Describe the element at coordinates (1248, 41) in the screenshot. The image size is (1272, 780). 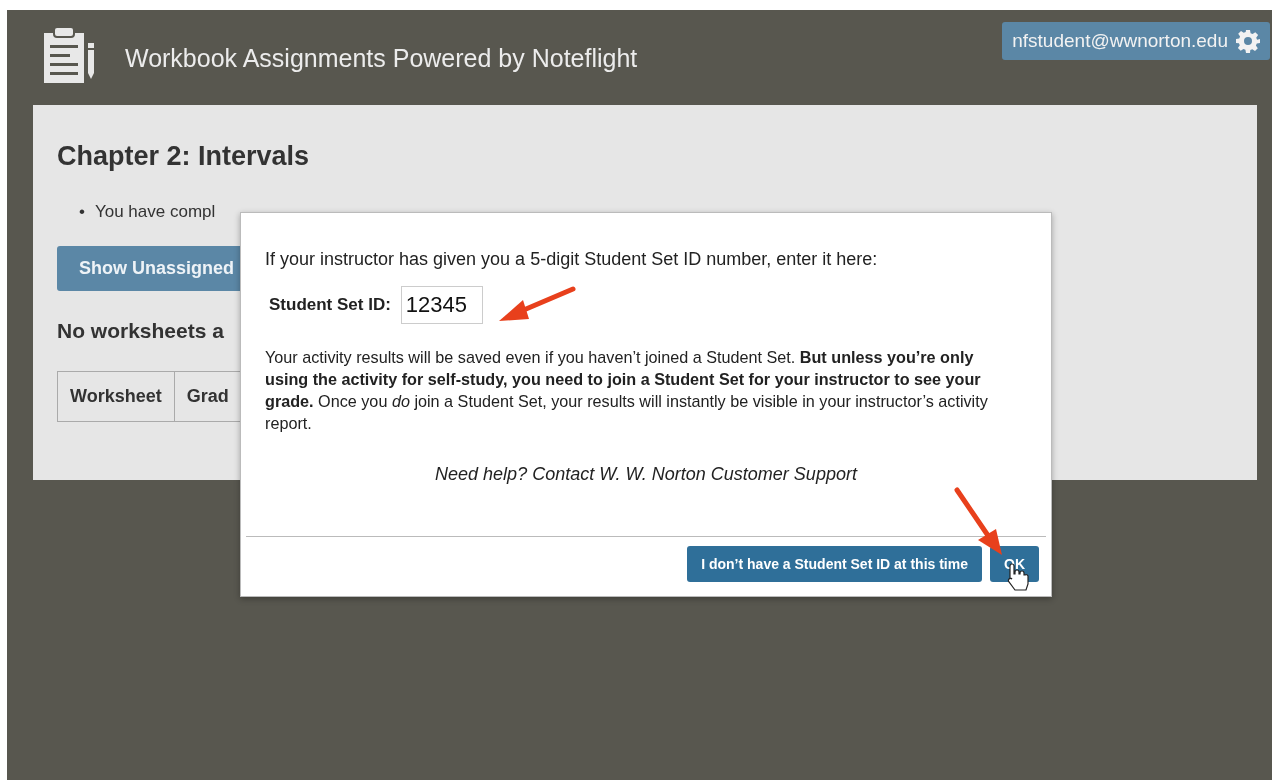
I see `settings-icon` at that location.